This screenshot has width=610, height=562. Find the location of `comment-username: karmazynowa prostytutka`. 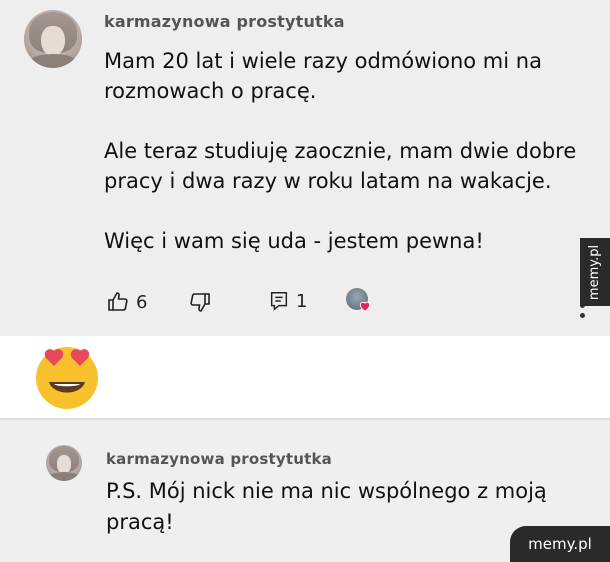

comment-username: karmazynowa prostytutka is located at coordinates (224, 21).